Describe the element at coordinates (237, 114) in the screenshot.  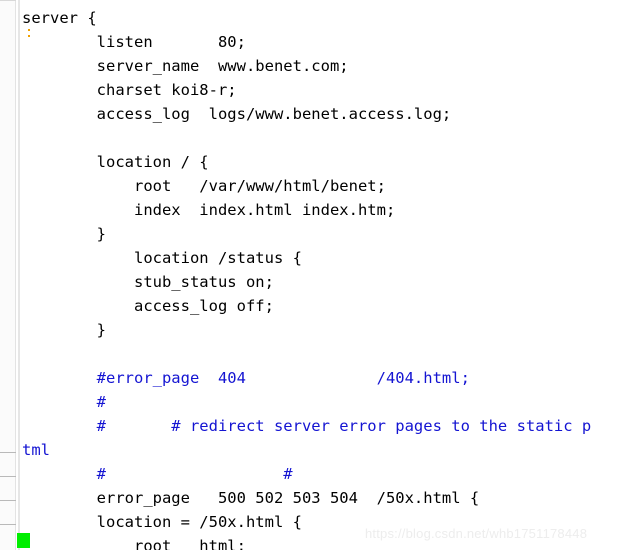
I see `code-line-text: access_log logs/www.benet.access.log;` at that location.